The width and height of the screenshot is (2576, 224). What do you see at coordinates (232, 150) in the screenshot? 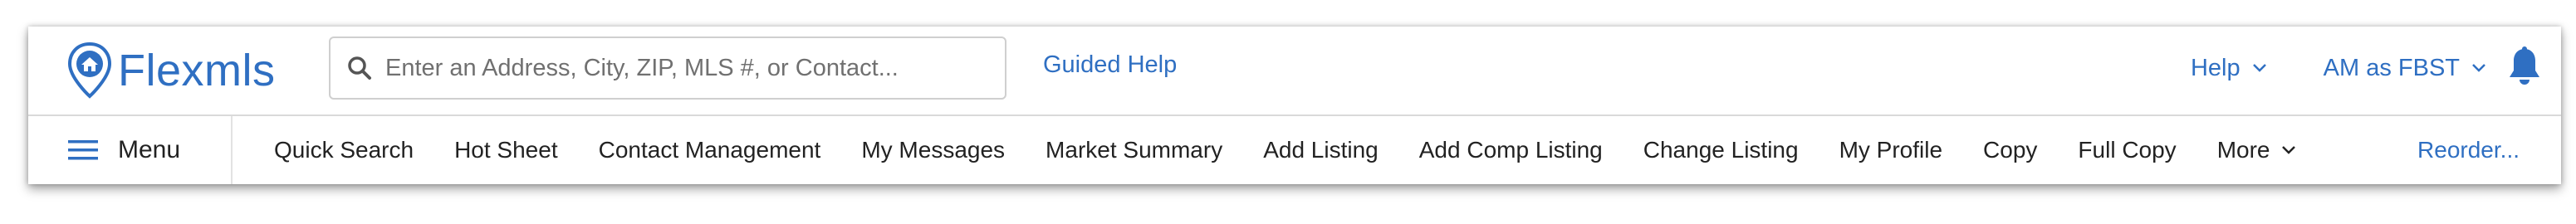
I see `nav-divider` at bounding box center [232, 150].